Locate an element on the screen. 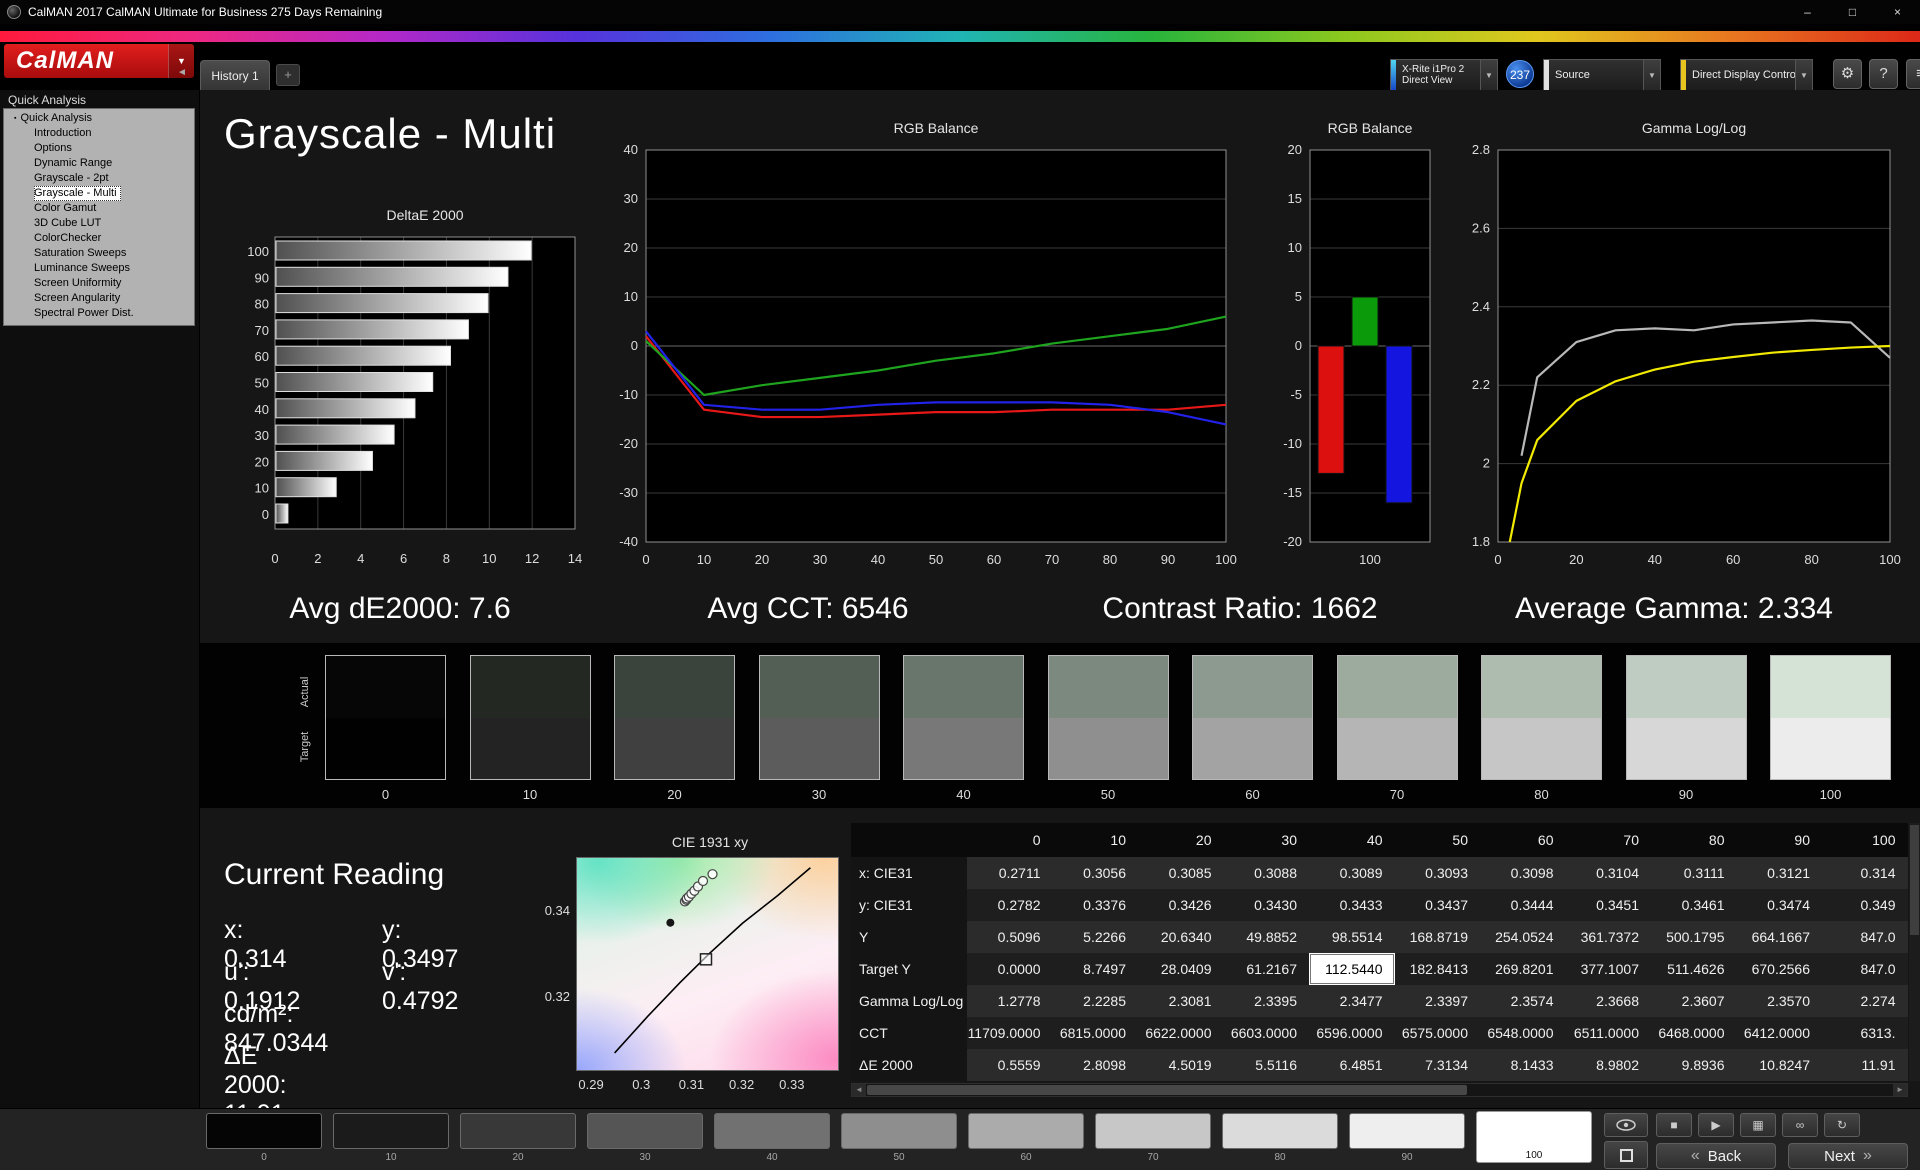 The width and height of the screenshot is (1920, 1170). sidebar-item-grayscale-2pt: Grayscale - 2pt is located at coordinates (99, 178).